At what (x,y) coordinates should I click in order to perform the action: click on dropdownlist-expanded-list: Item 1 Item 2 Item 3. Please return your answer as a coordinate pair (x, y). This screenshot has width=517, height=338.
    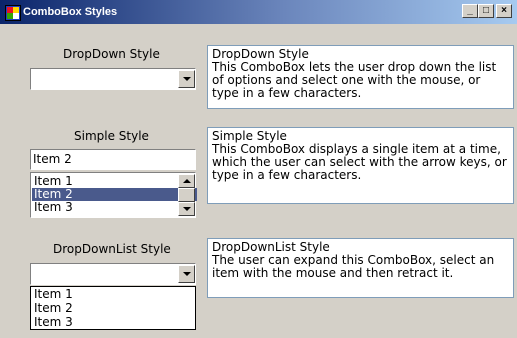
    Looking at the image, I should click on (113, 308).